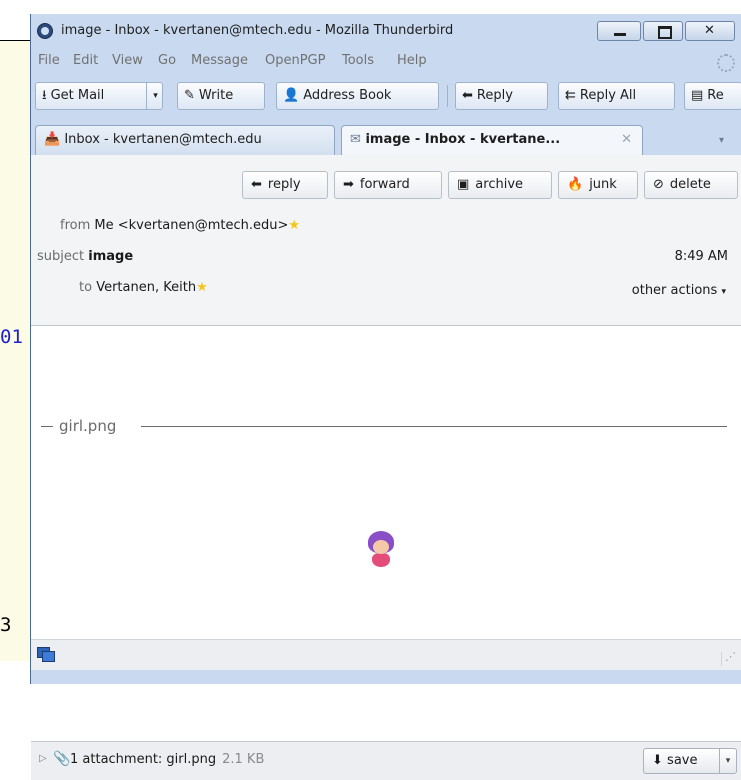 The image size is (741, 780). Describe the element at coordinates (44, 95) in the screenshot. I see `download-icon: ⭳` at that location.